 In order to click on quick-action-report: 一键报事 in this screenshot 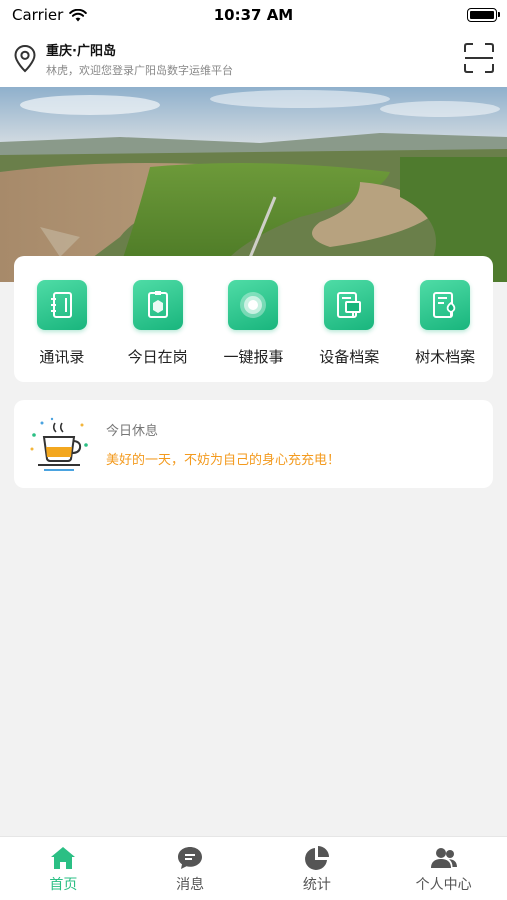, I will do `click(253, 323)`.